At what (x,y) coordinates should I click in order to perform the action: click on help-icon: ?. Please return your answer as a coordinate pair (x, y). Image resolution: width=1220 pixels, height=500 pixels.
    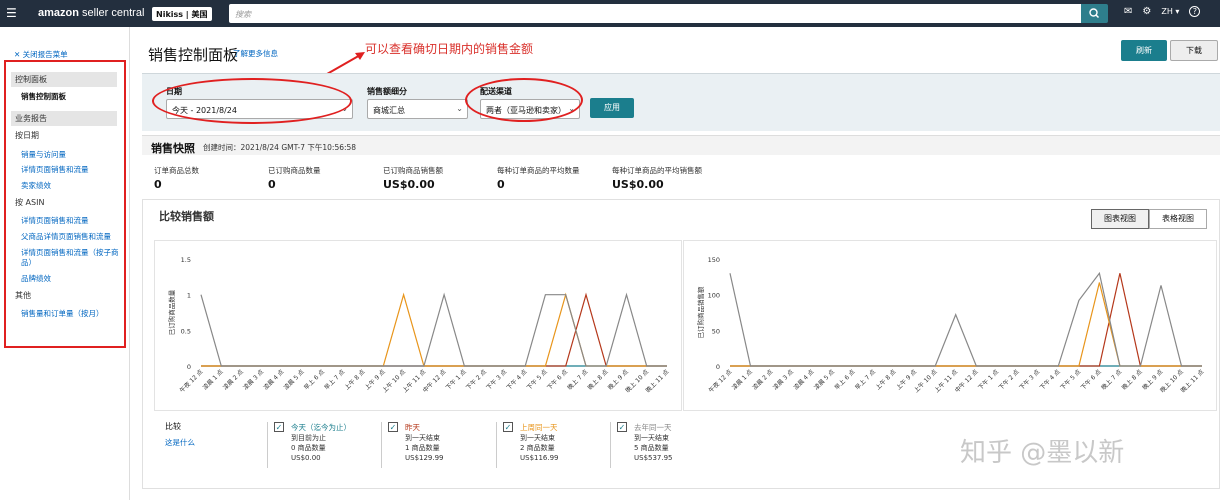
    Looking at the image, I should click on (1195, 11).